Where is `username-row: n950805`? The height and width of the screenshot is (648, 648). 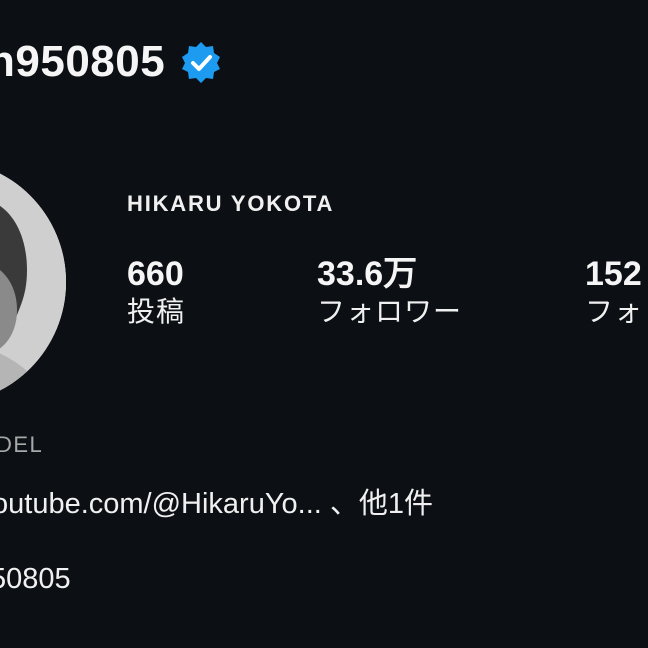 username-row: n950805 is located at coordinates (111, 62).